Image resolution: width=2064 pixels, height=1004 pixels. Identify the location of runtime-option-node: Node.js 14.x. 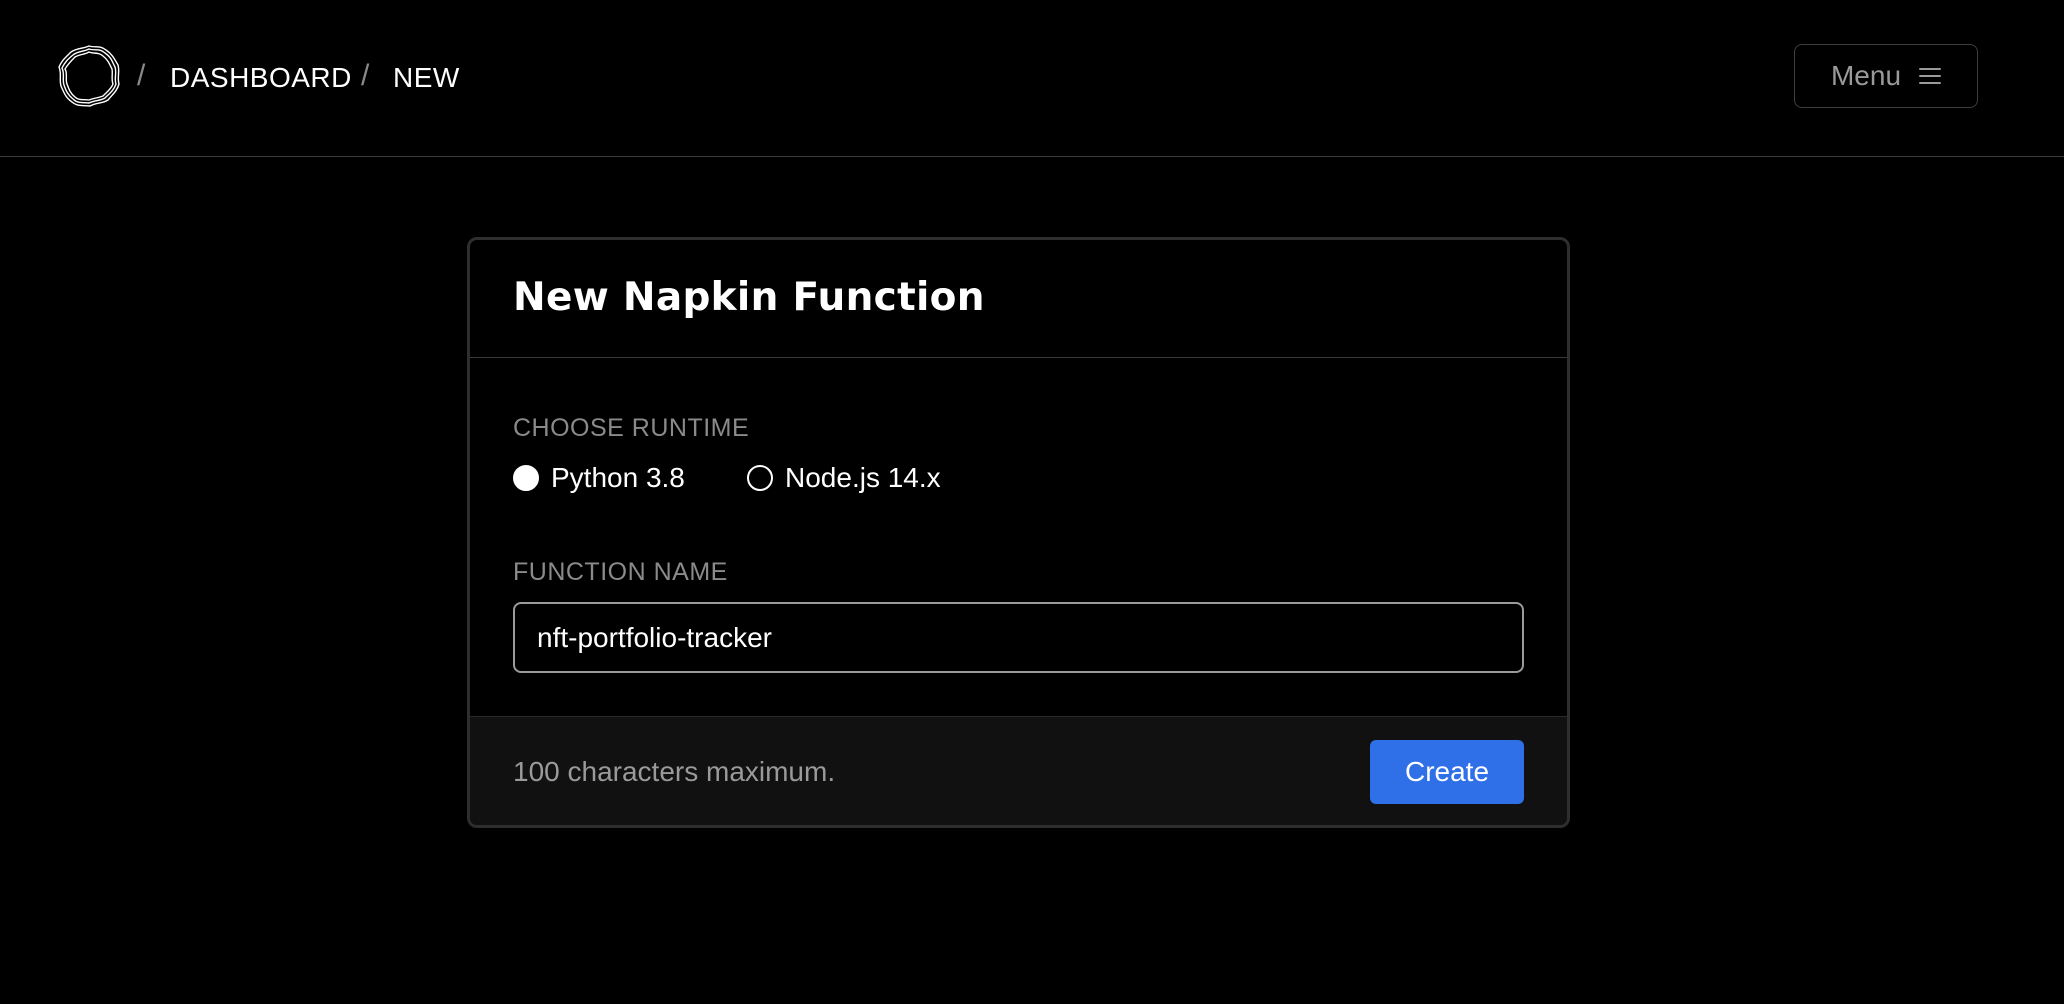
(844, 478).